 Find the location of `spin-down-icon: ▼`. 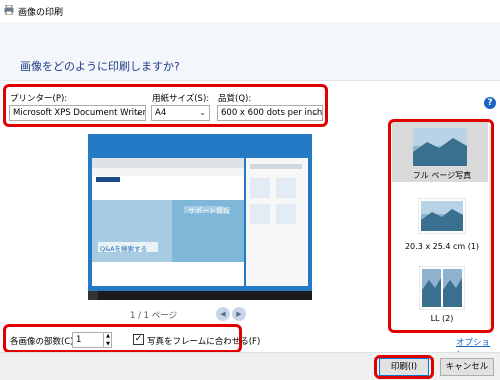

spin-down-icon: ▼ is located at coordinates (108, 344).